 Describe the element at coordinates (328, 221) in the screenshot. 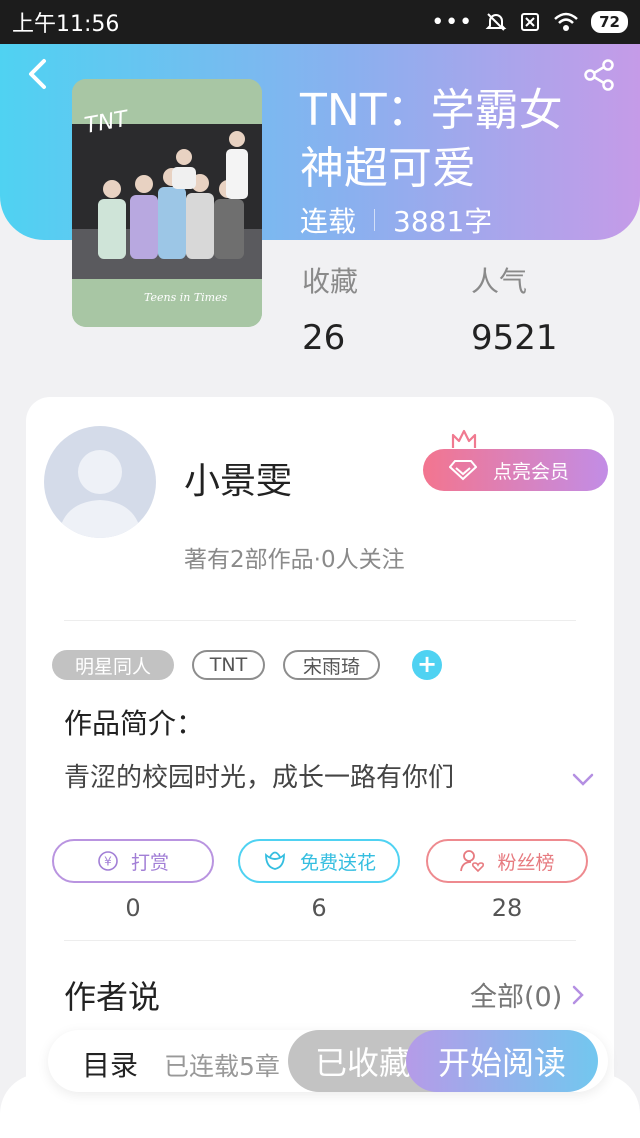

I see `book-status: 连载` at that location.